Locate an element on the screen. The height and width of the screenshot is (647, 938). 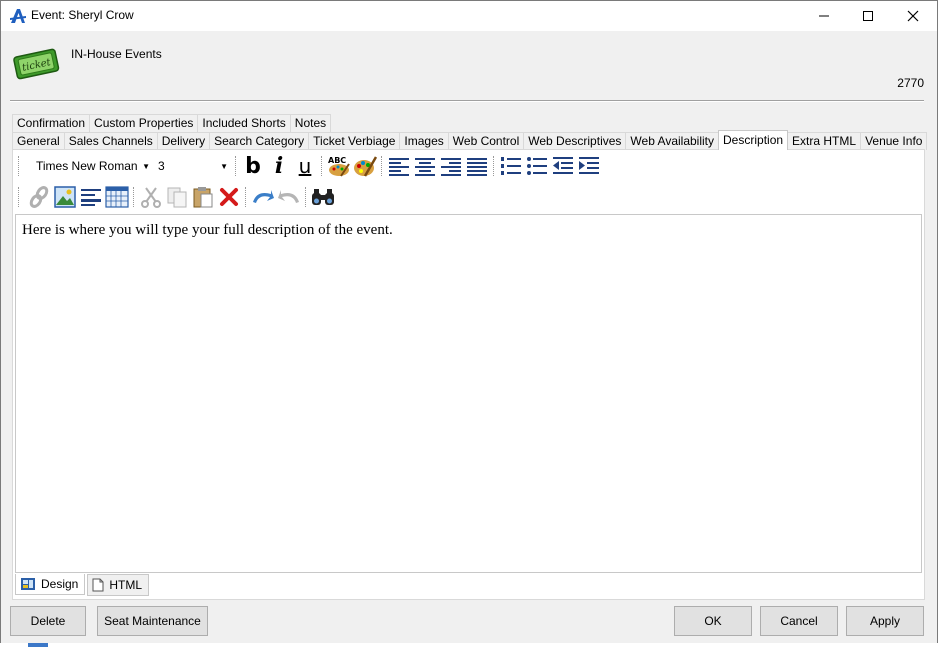
font-family-select: Times New Roman ▼ is located at coordinates (90, 166).